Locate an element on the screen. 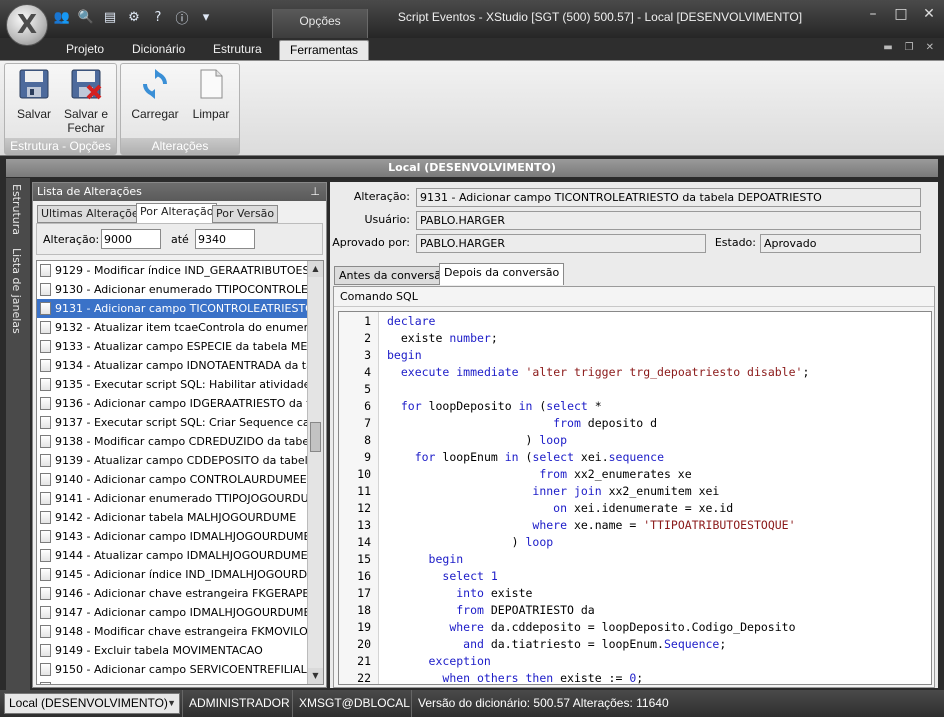 This screenshot has width=944, height=717. customize-toolbar-icon: ▾ is located at coordinates (206, 17).